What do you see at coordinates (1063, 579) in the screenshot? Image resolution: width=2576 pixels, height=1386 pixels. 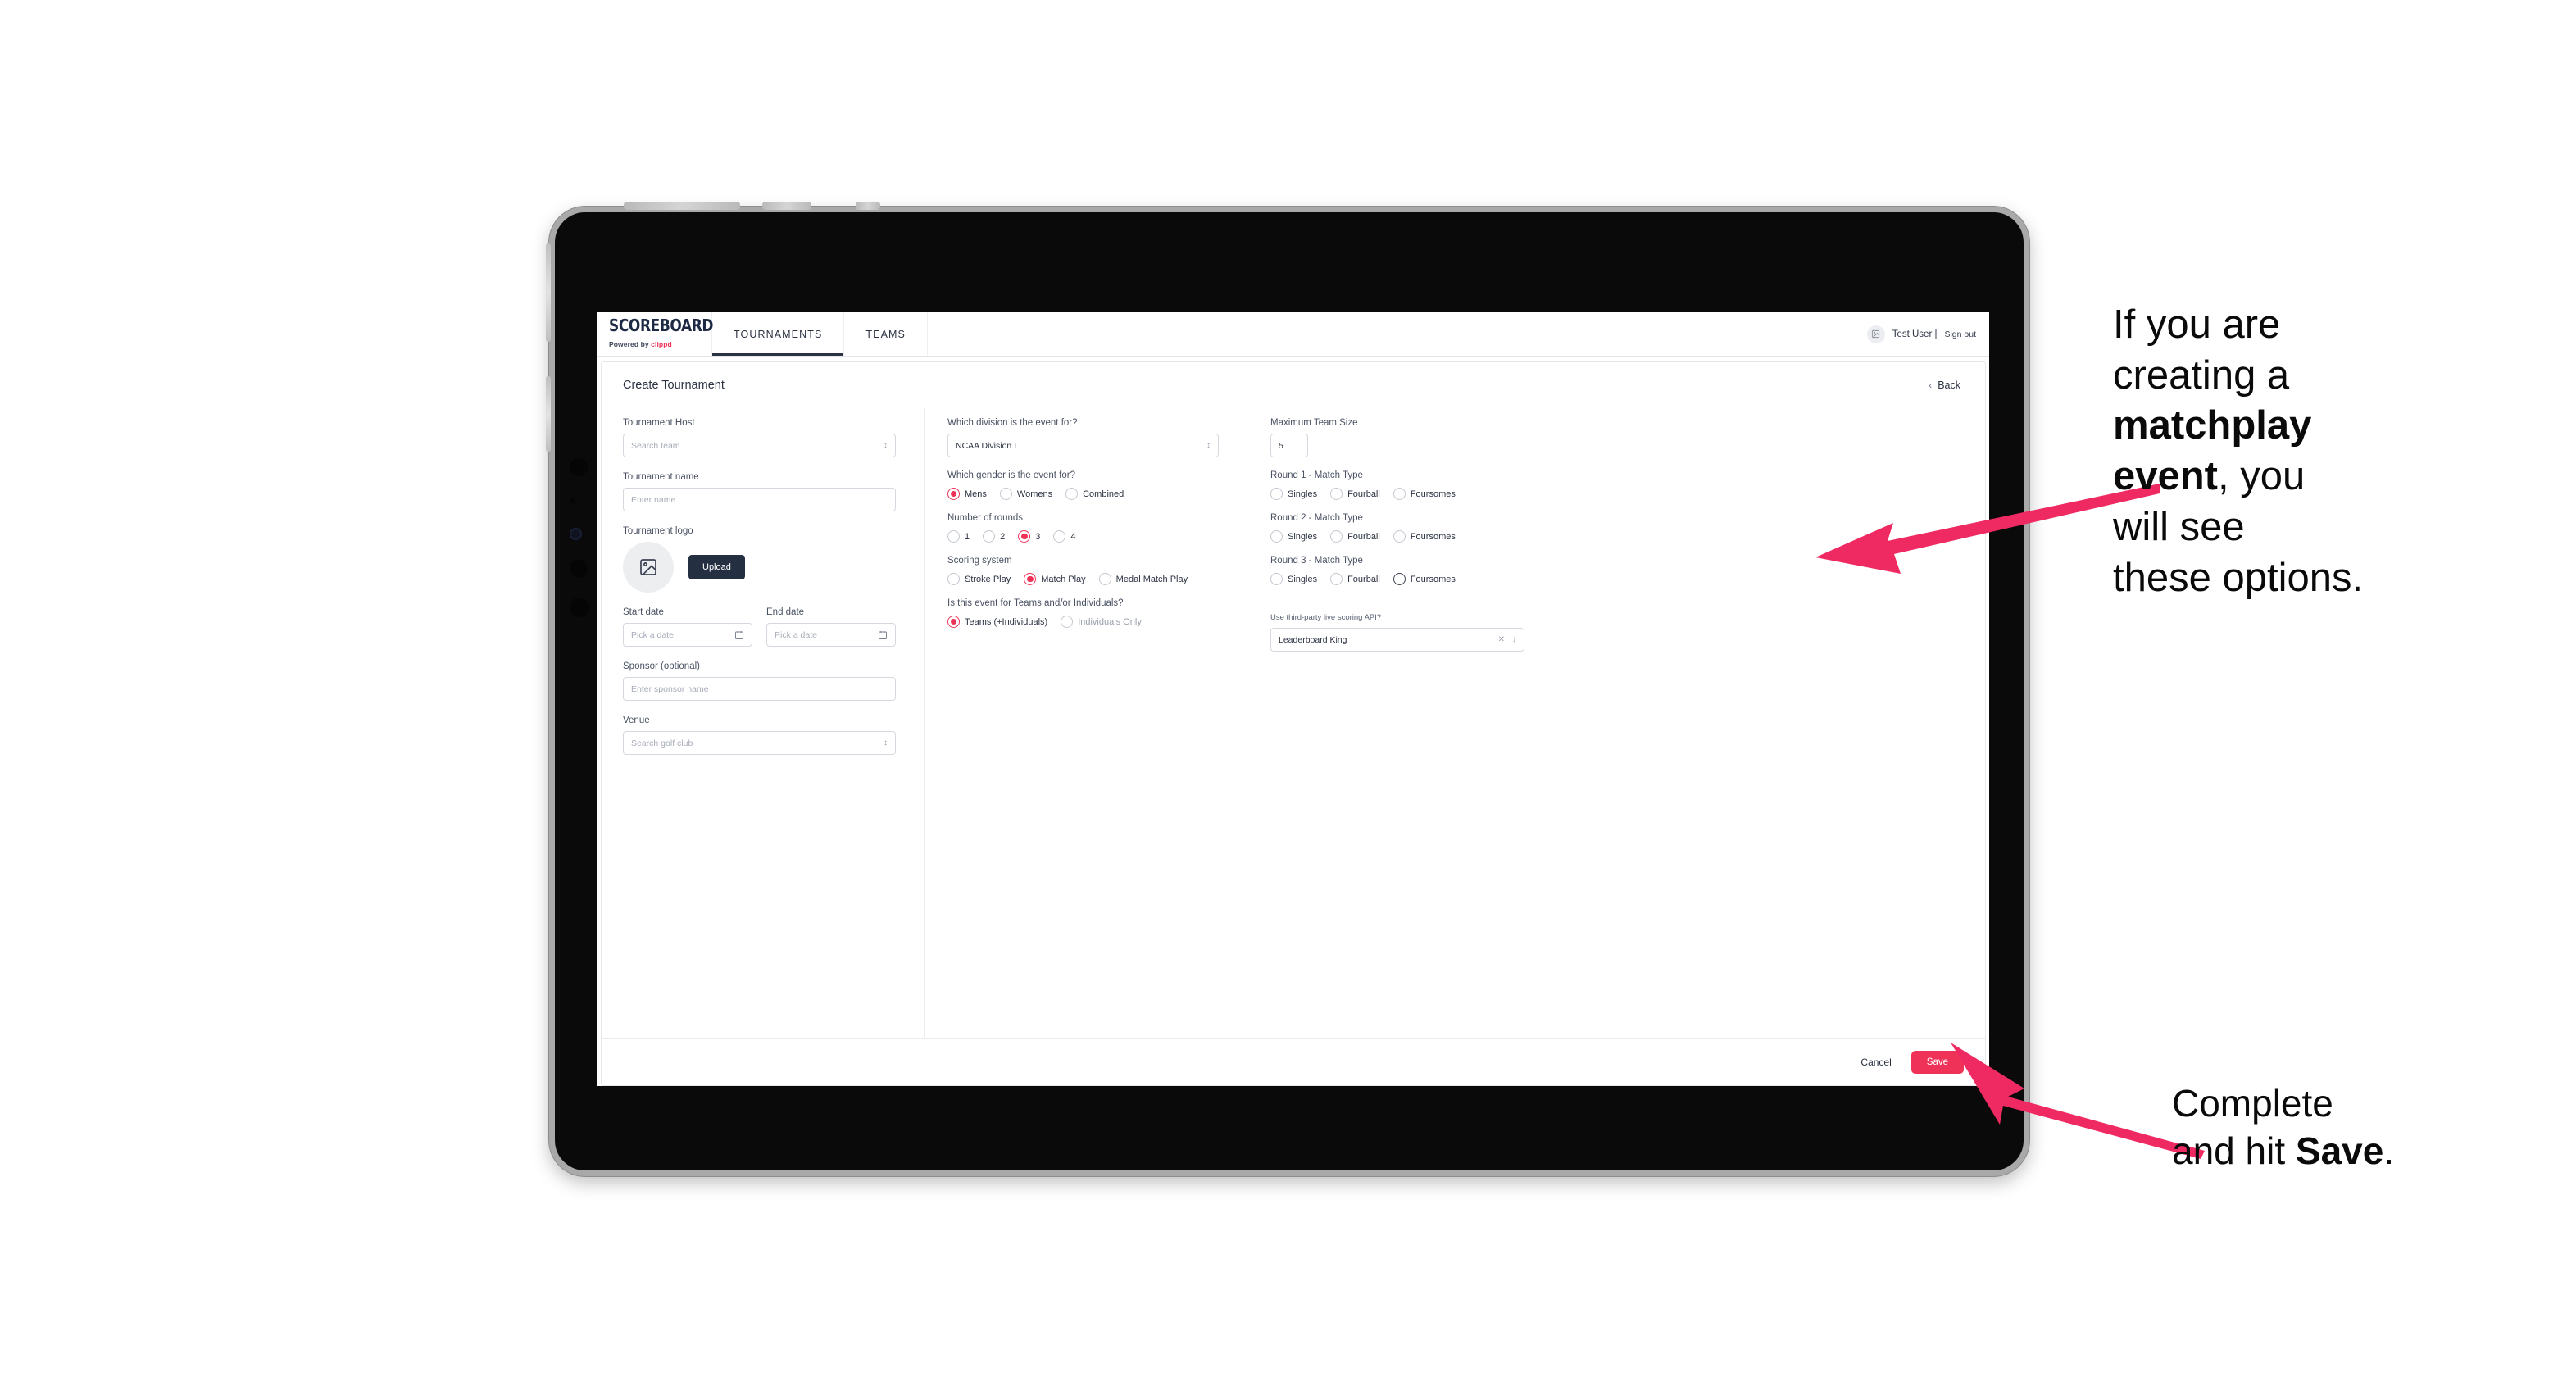 I see `radio-label: Match Play` at bounding box center [1063, 579].